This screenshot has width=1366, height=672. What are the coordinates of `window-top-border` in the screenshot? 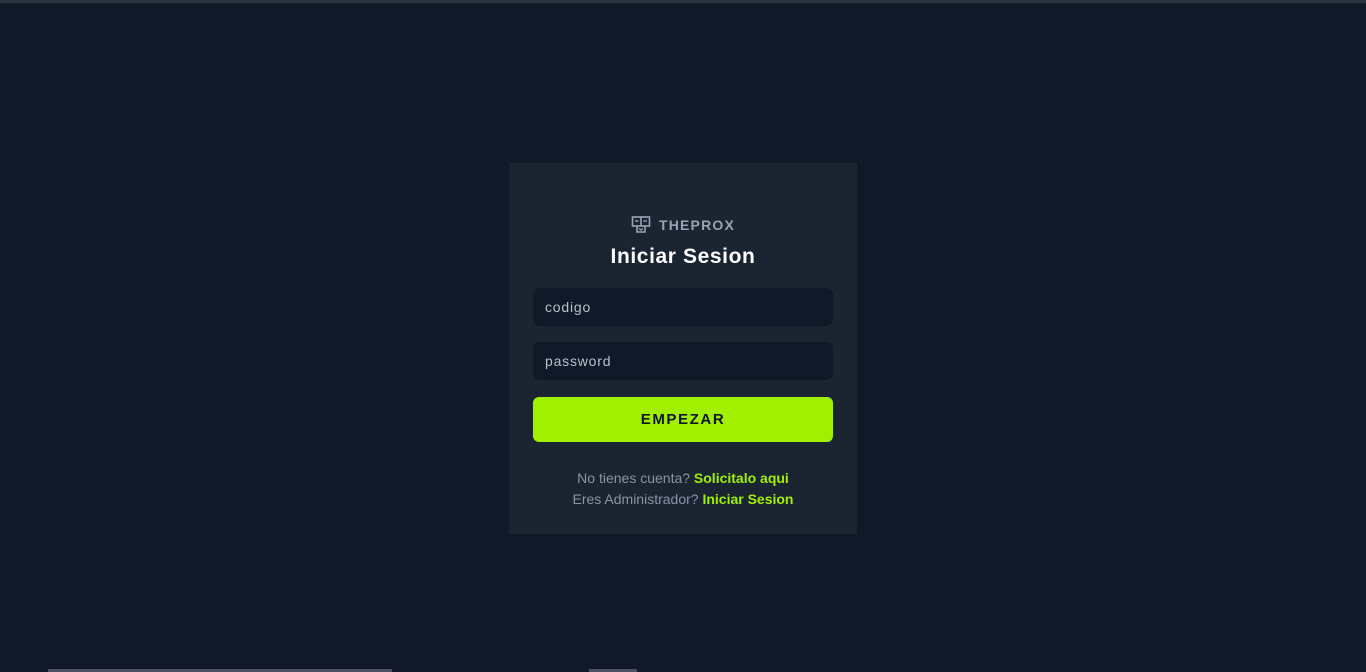 It's located at (683, 1).